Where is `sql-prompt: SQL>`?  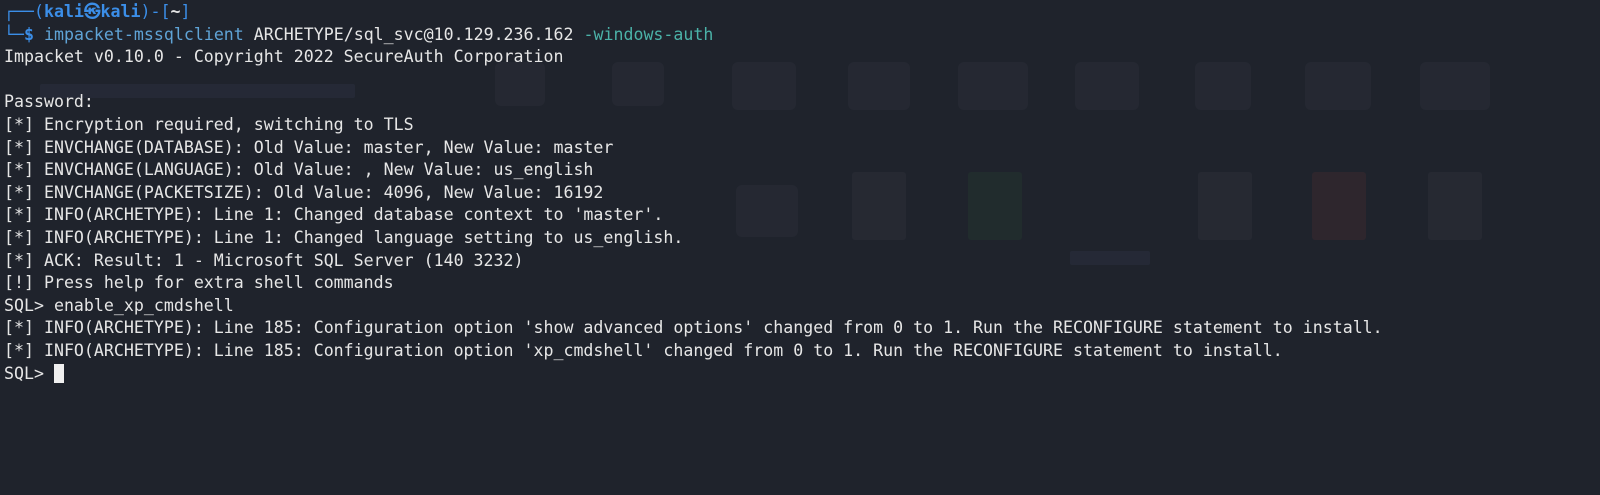
sql-prompt: SQL> is located at coordinates (29, 373).